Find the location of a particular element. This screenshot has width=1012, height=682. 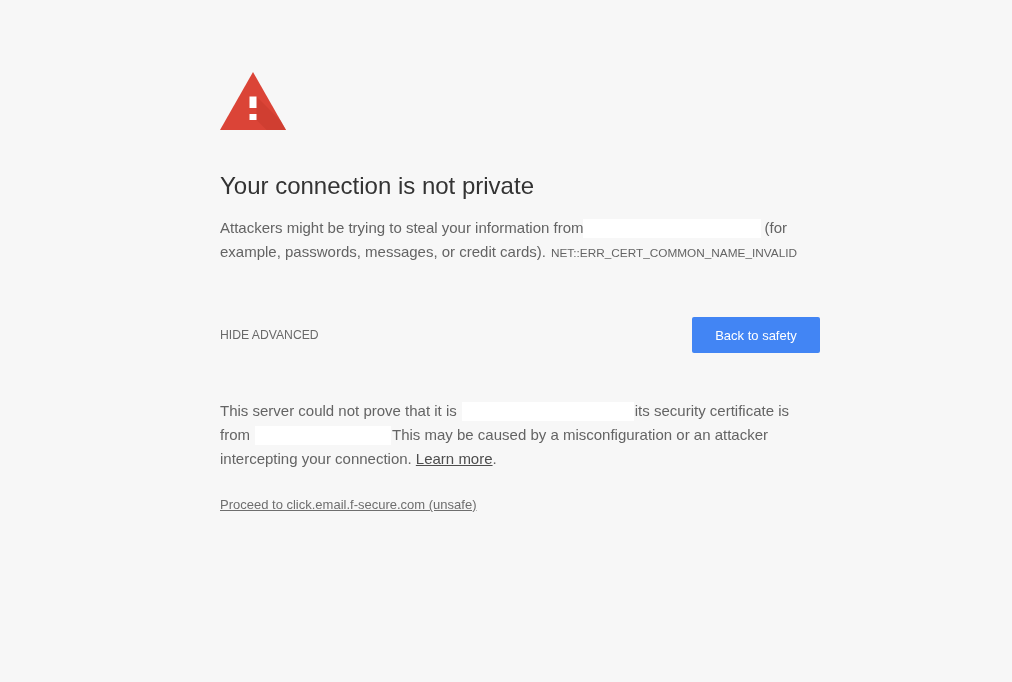

proceed-link: Proceed to click.email.f-secure.com (unsafe) is located at coordinates (348, 504).